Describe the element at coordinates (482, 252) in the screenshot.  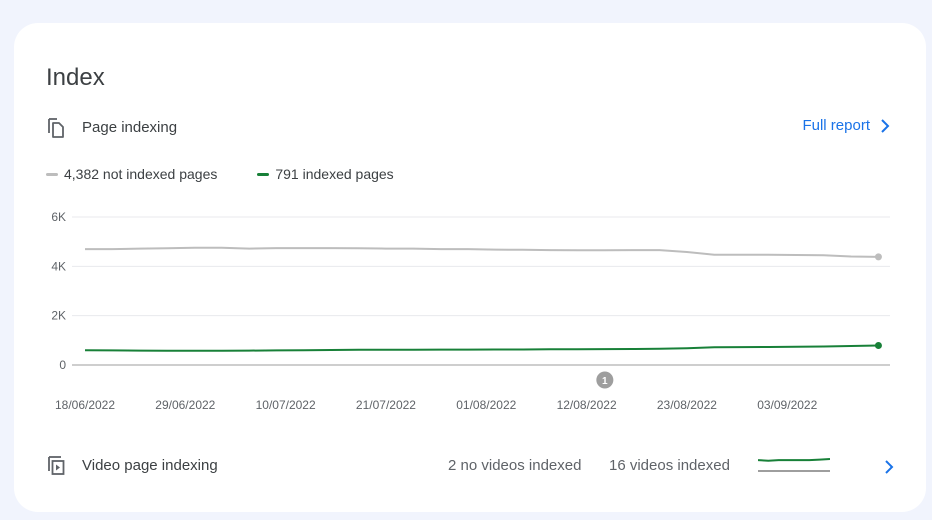
I see `series-line-not-indexed` at that location.